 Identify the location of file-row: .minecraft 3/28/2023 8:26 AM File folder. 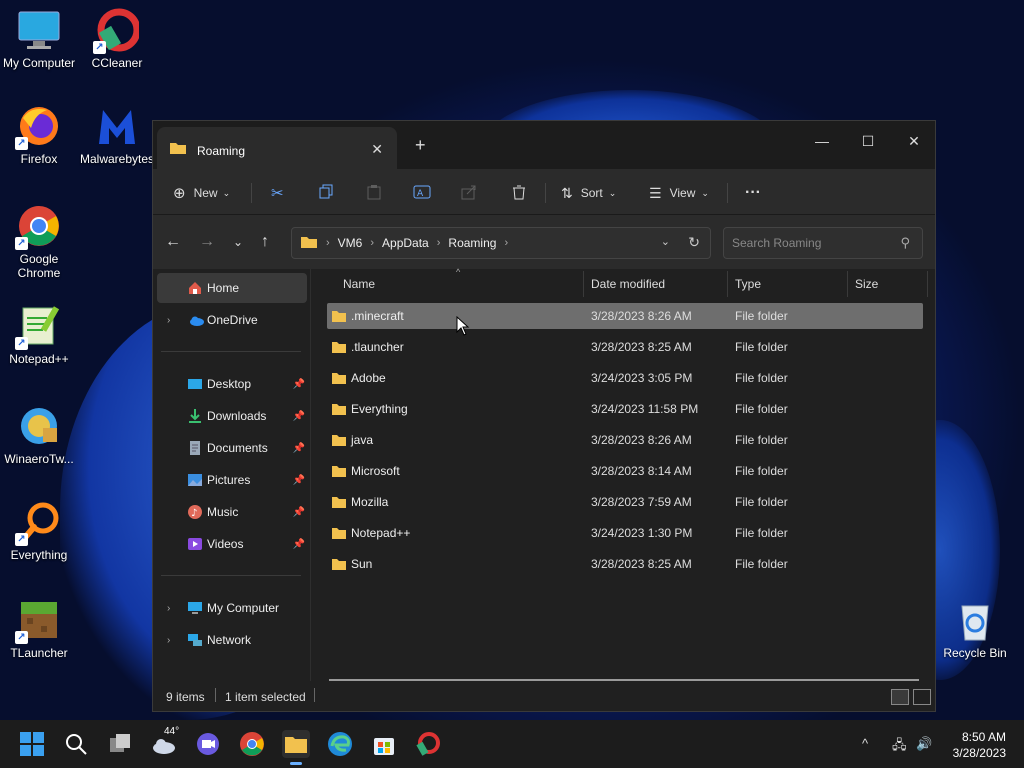
(625, 316).